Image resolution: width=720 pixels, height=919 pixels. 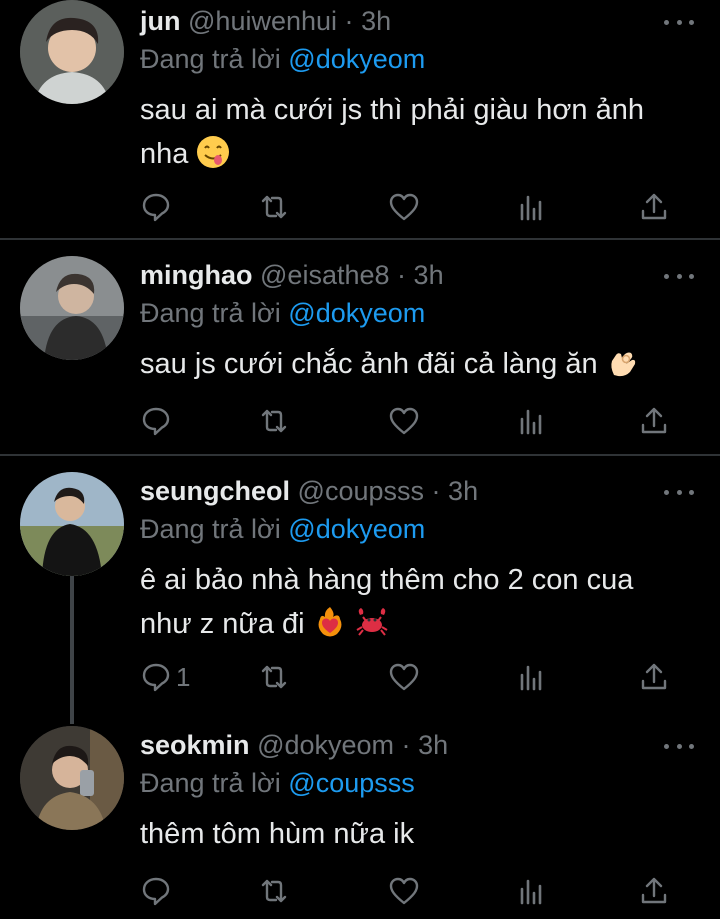 I want to click on tweet-text-line: ê ai bảo nhà hàng thêm cho 2 con cua, so click(x=387, y=580).